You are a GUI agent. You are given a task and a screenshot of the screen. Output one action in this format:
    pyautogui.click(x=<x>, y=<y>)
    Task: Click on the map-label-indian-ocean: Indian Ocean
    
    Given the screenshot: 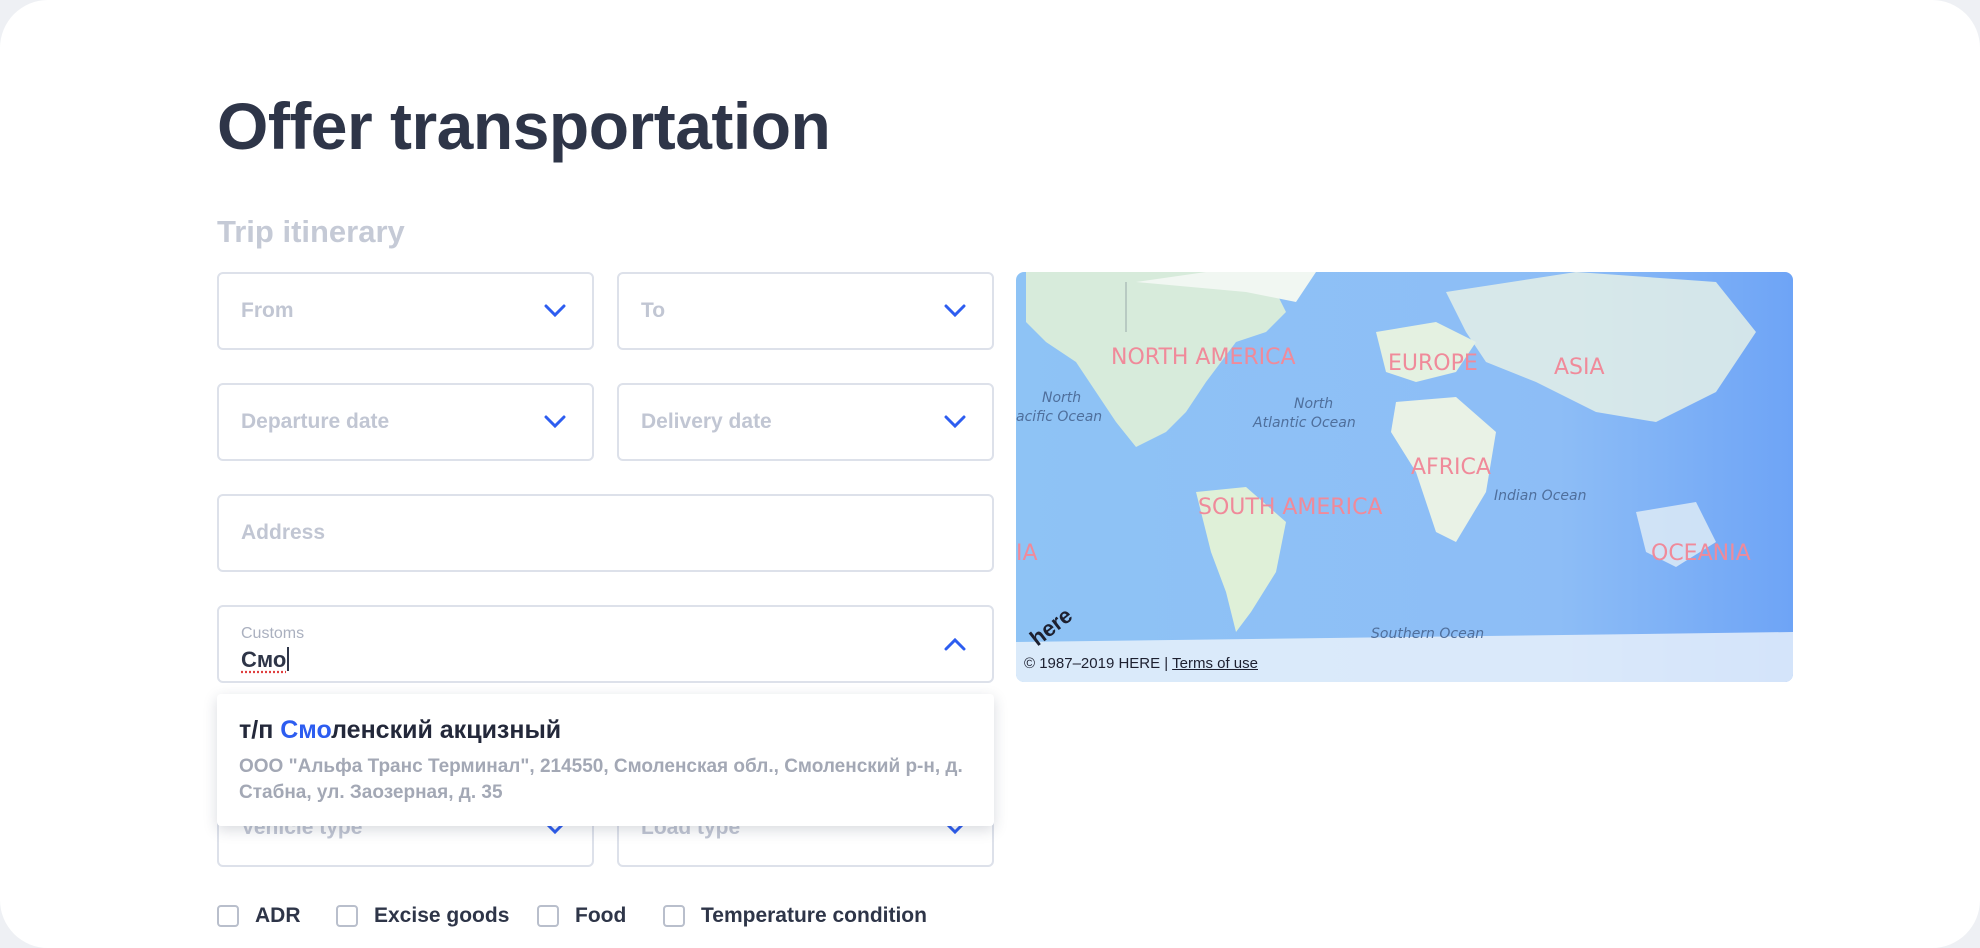 What is the action you would take?
    pyautogui.click(x=1540, y=496)
    